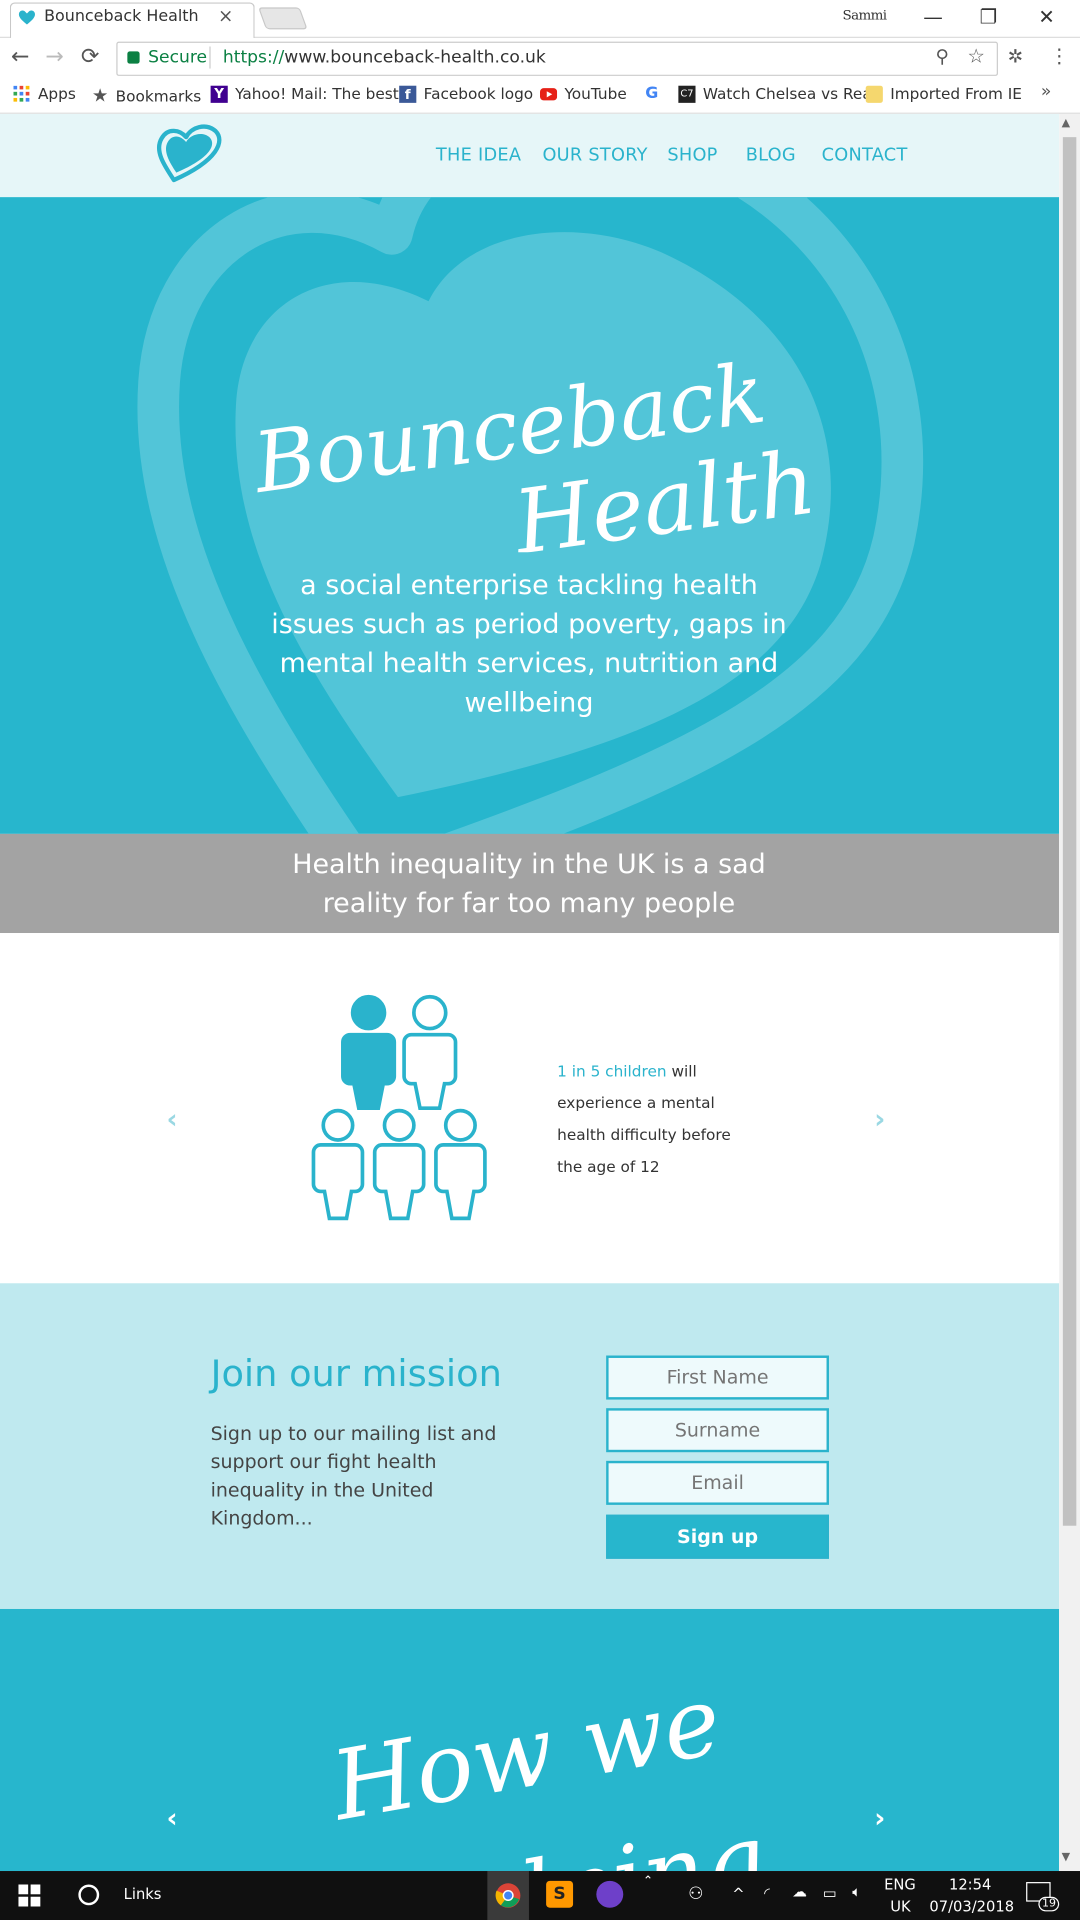  Describe the element at coordinates (692, 156) in the screenshot. I see `nav-shop: SHOP` at that location.